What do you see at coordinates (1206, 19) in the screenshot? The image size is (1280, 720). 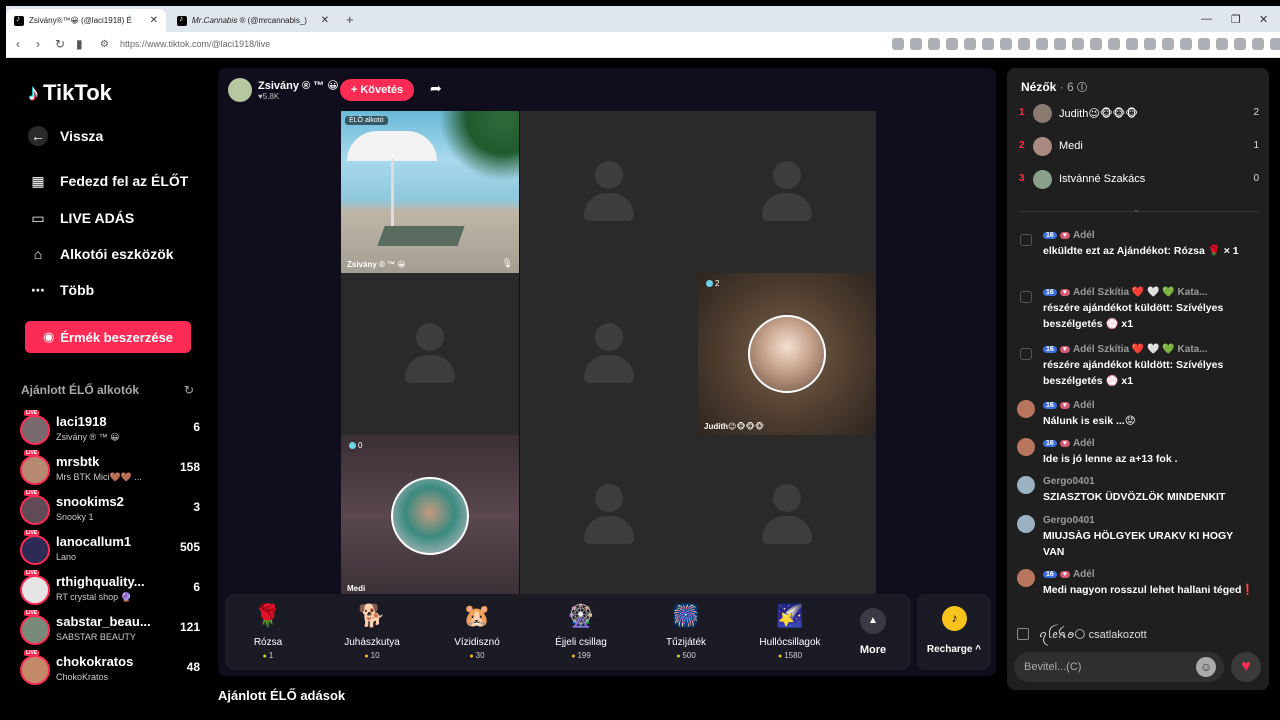 I see `minimize-icon: —` at bounding box center [1206, 19].